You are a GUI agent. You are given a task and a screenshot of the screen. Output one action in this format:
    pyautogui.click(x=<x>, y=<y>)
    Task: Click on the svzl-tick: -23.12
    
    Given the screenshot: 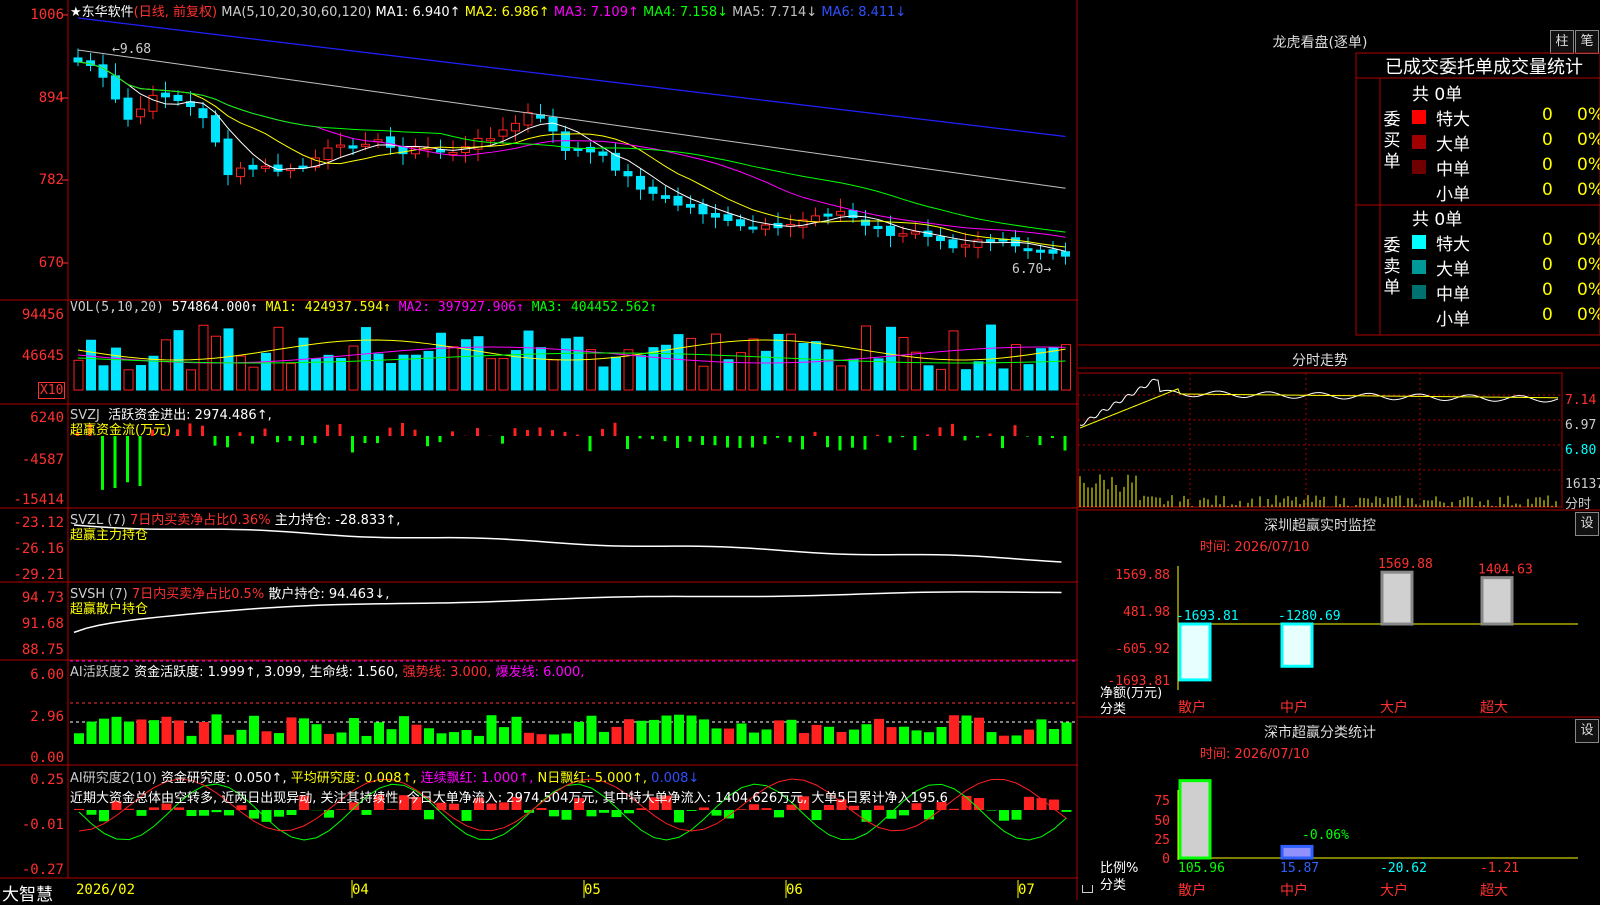 What is the action you would take?
    pyautogui.click(x=32, y=523)
    